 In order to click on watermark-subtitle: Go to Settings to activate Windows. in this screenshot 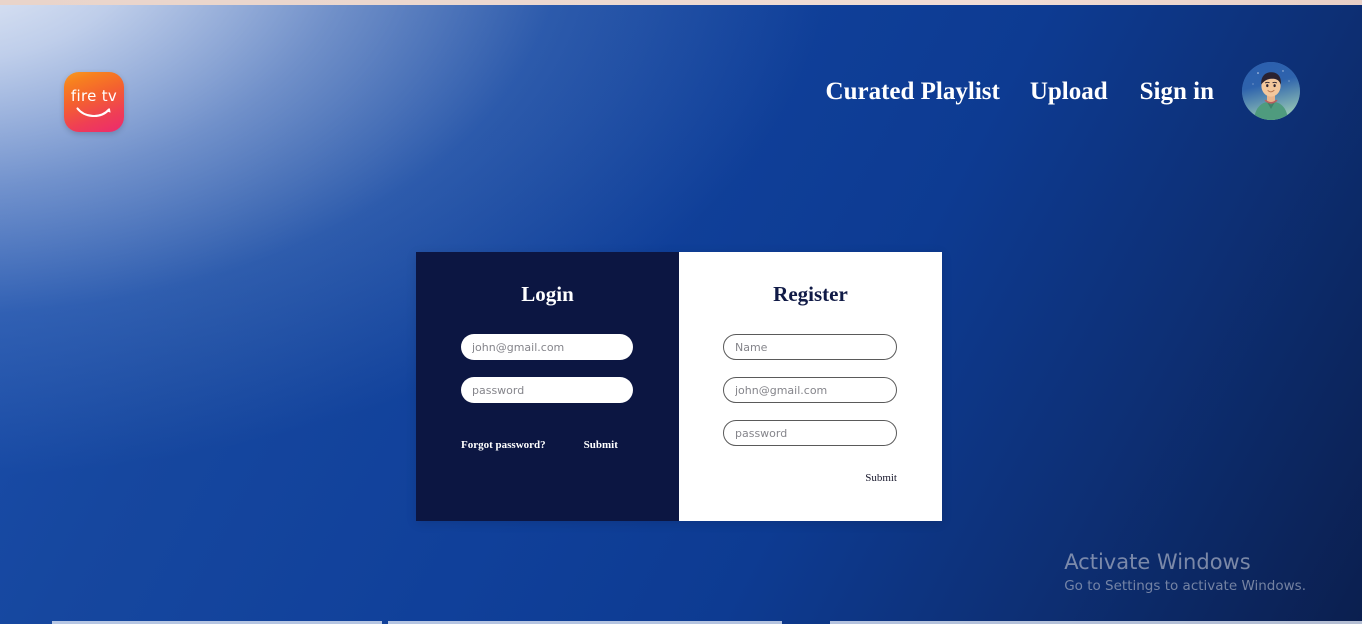, I will do `click(1185, 586)`.